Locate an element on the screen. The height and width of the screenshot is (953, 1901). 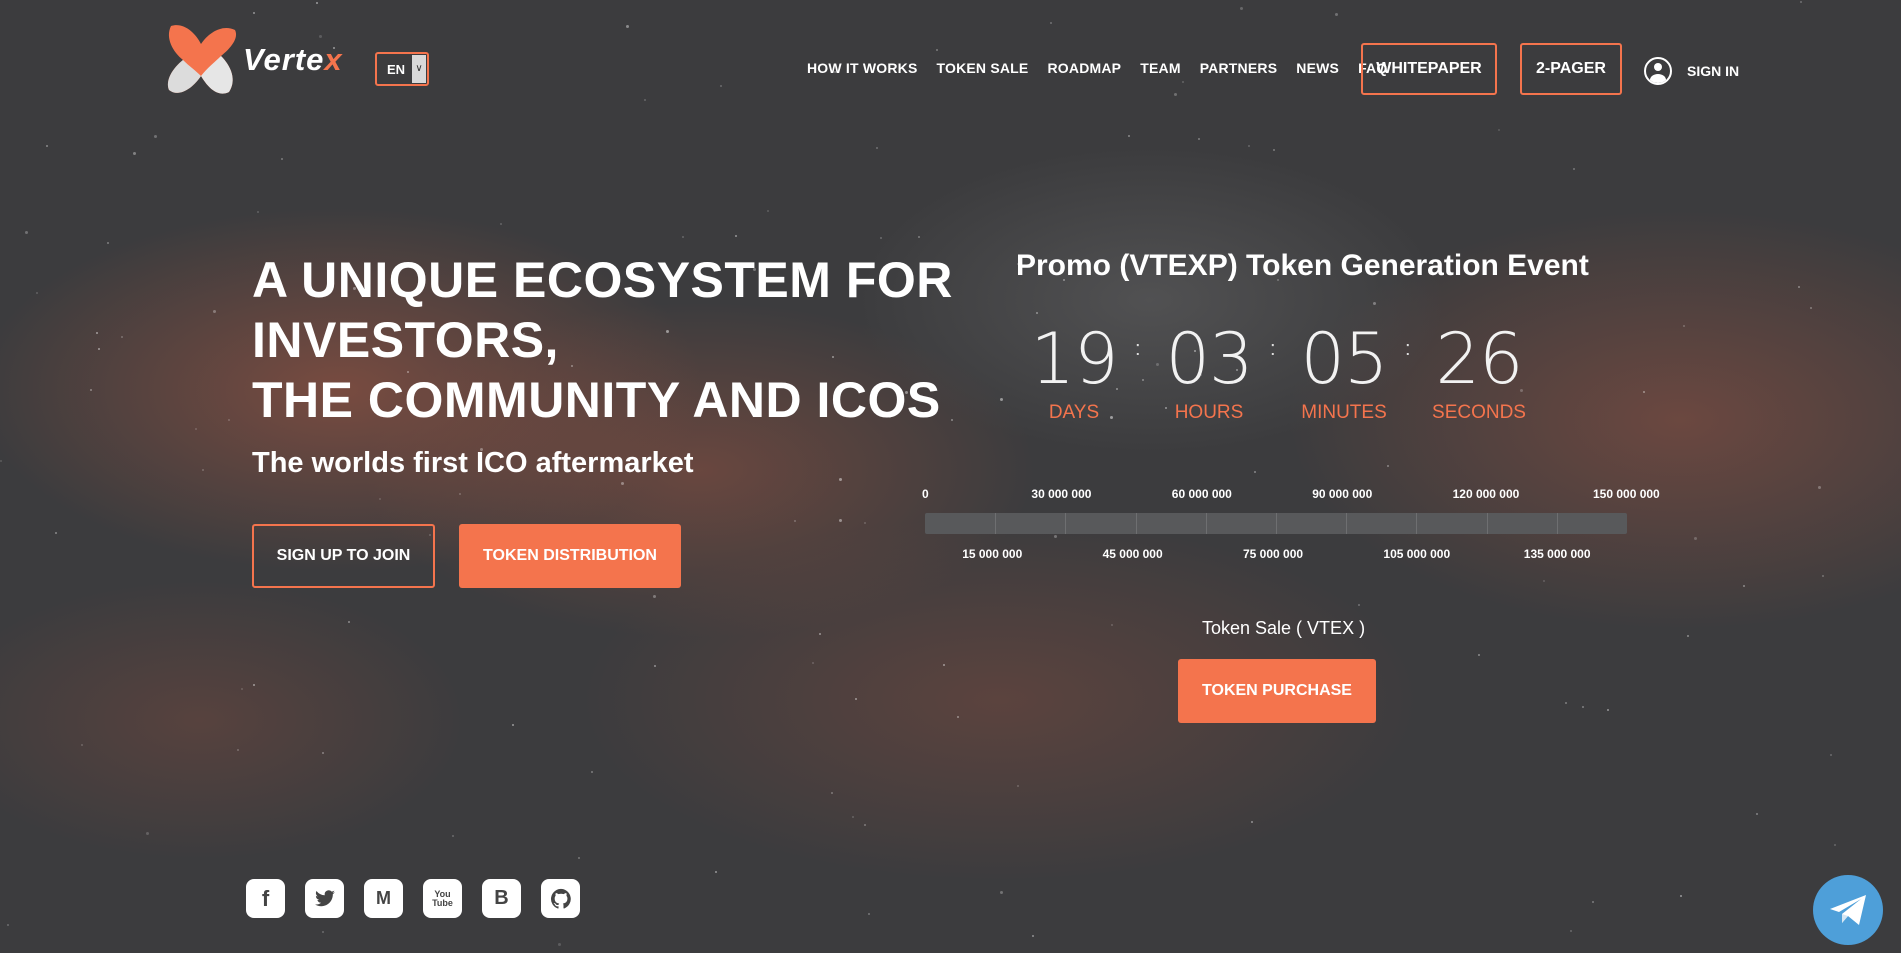
progress-scale-label: 105 000 000 is located at coordinates (1417, 554).